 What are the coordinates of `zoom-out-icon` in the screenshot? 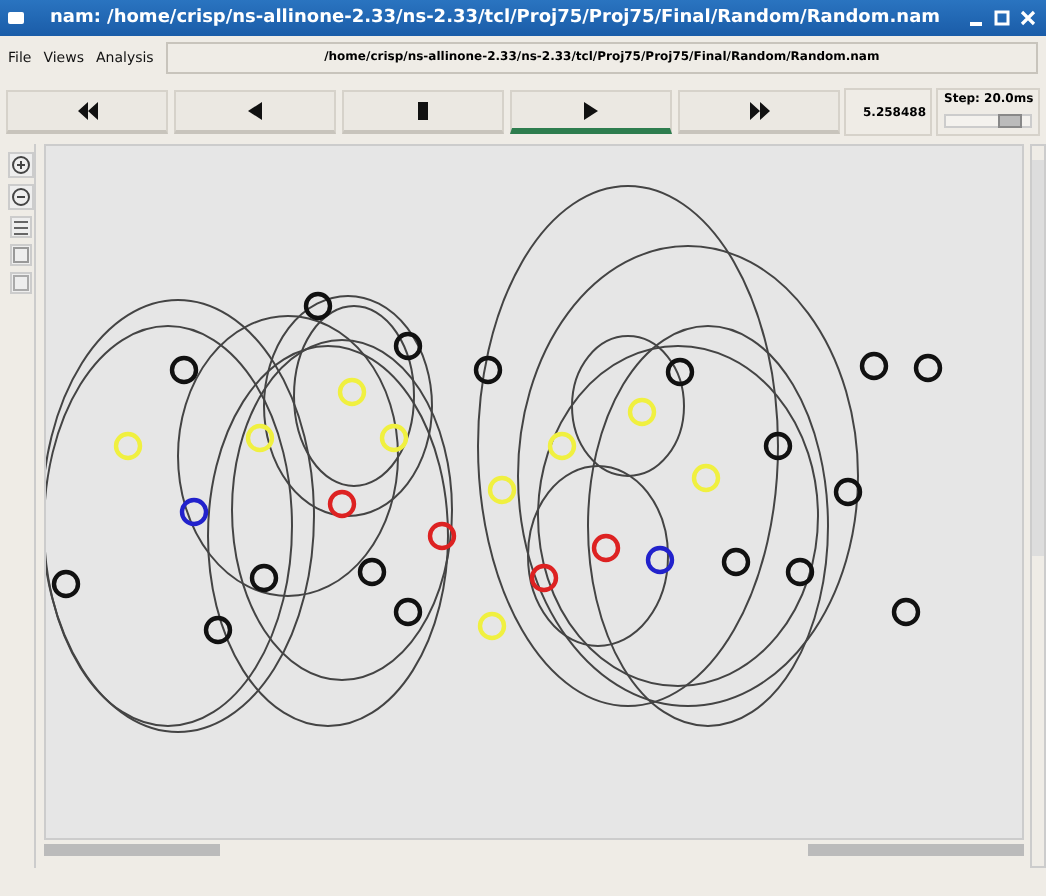 It's located at (20, 197).